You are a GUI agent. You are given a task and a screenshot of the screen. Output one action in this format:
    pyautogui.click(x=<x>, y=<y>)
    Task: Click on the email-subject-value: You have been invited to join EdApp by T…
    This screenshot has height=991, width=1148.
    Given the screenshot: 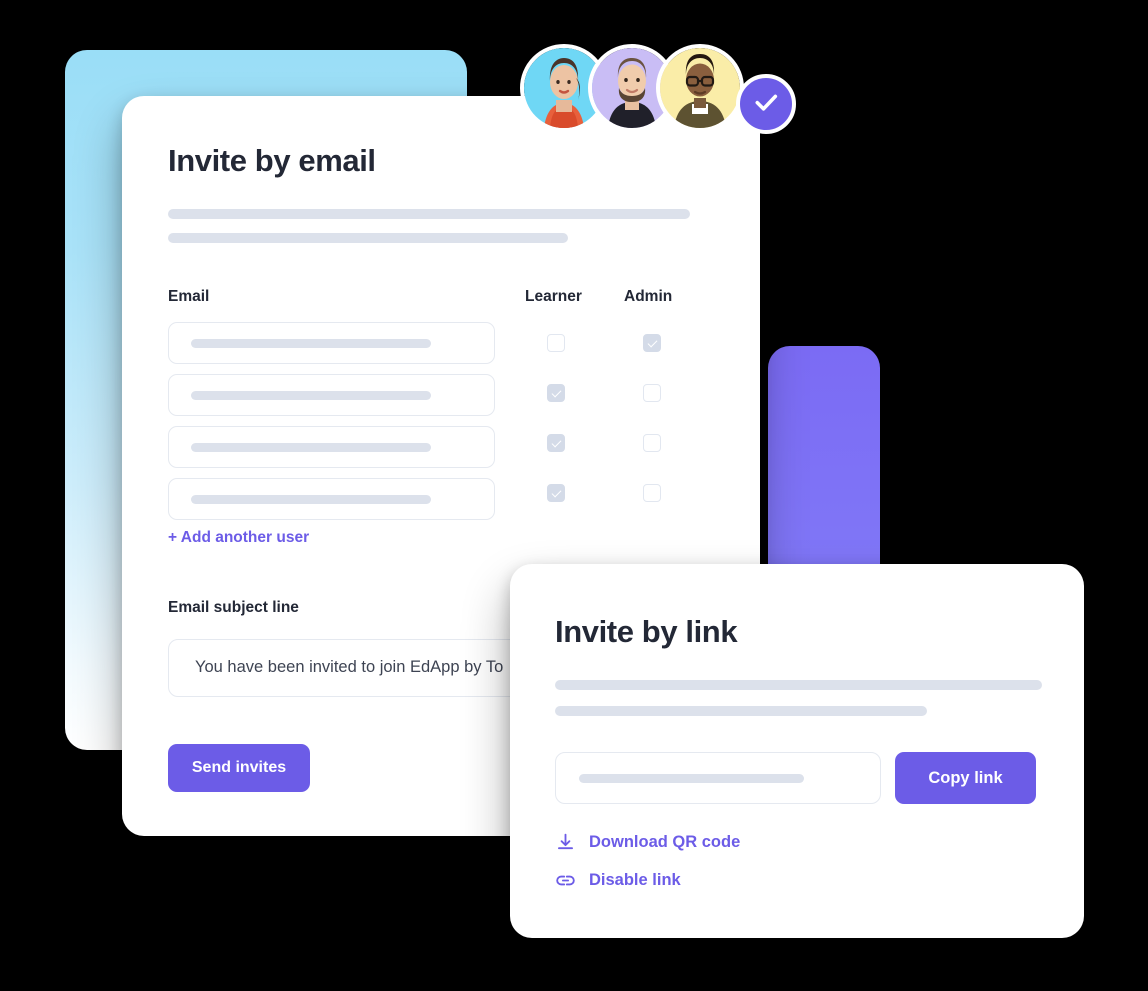 What is the action you would take?
    pyautogui.click(x=349, y=667)
    